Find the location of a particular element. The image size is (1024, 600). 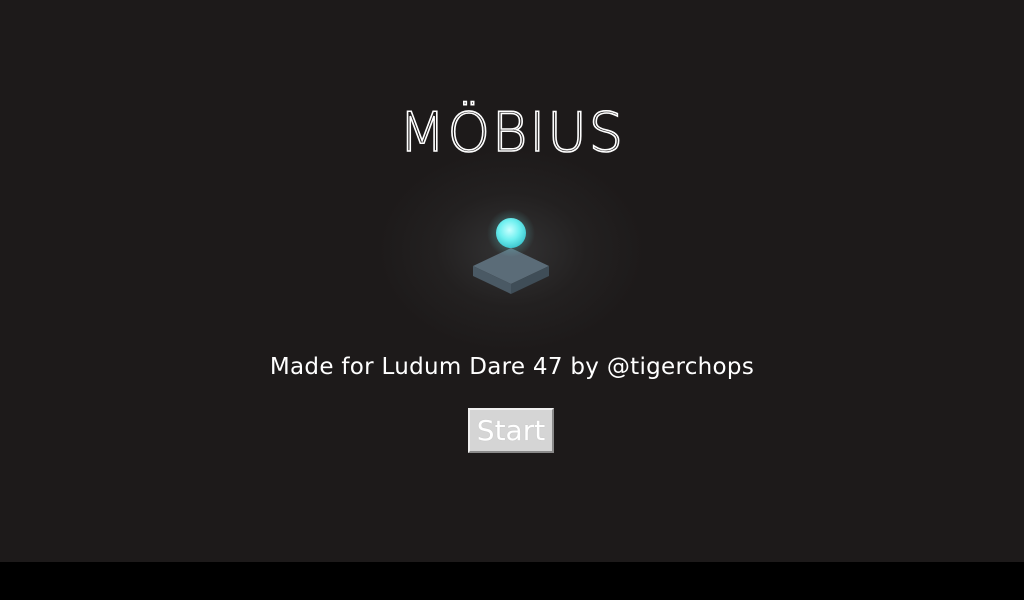

letterbox-bar is located at coordinates (512, 581).